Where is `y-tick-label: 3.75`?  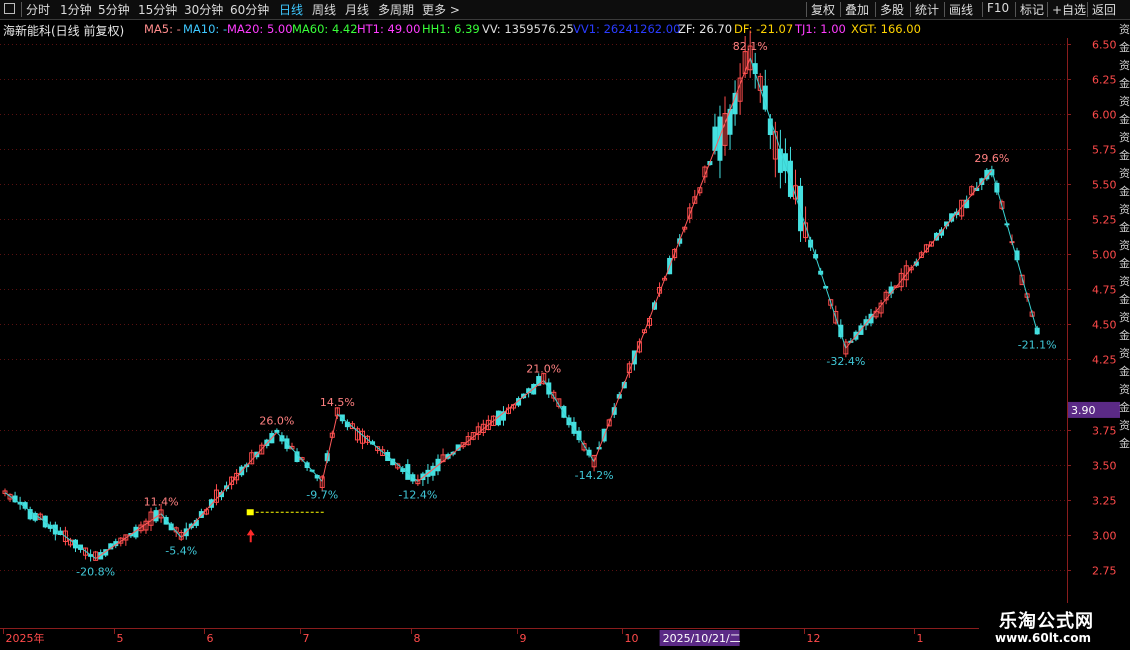 y-tick-label: 3.75 is located at coordinates (1104, 431).